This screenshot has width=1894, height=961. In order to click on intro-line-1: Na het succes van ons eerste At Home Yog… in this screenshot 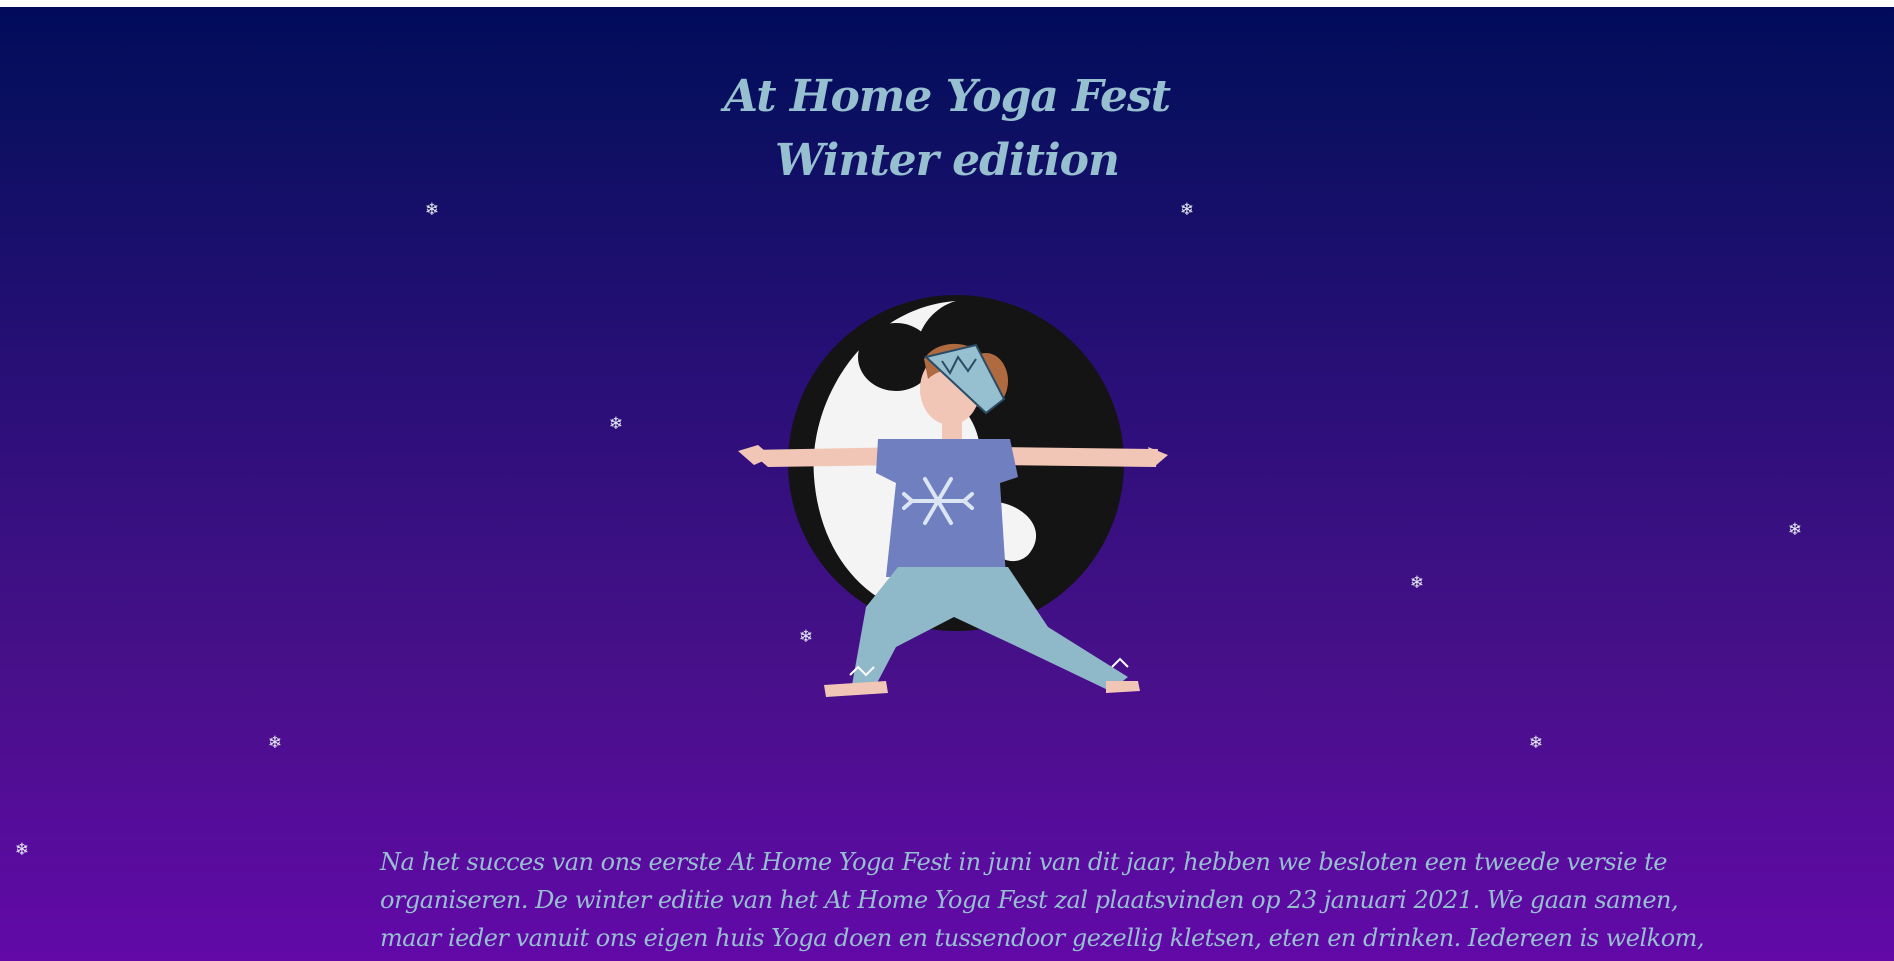, I will do `click(1023, 862)`.